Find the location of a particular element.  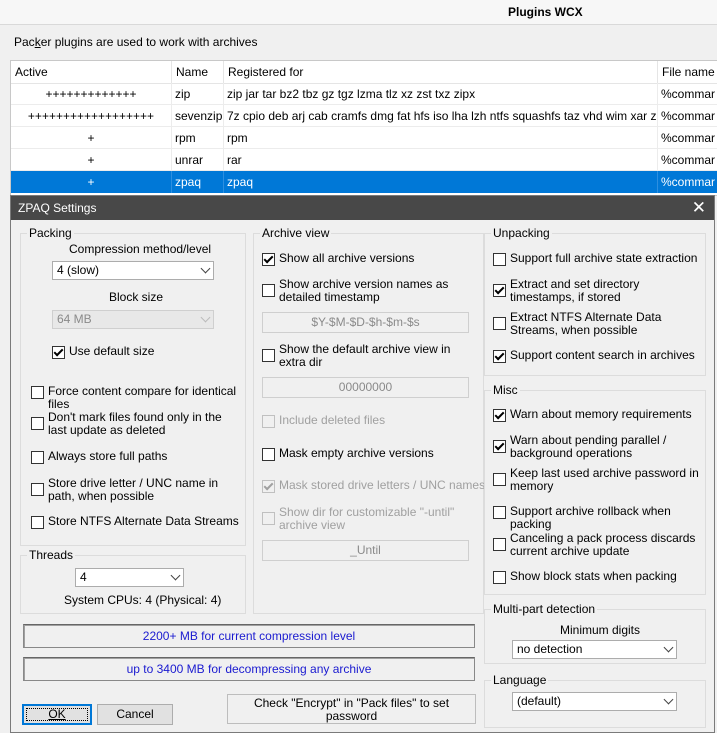

cancel-button: Cancel is located at coordinates (135, 714).